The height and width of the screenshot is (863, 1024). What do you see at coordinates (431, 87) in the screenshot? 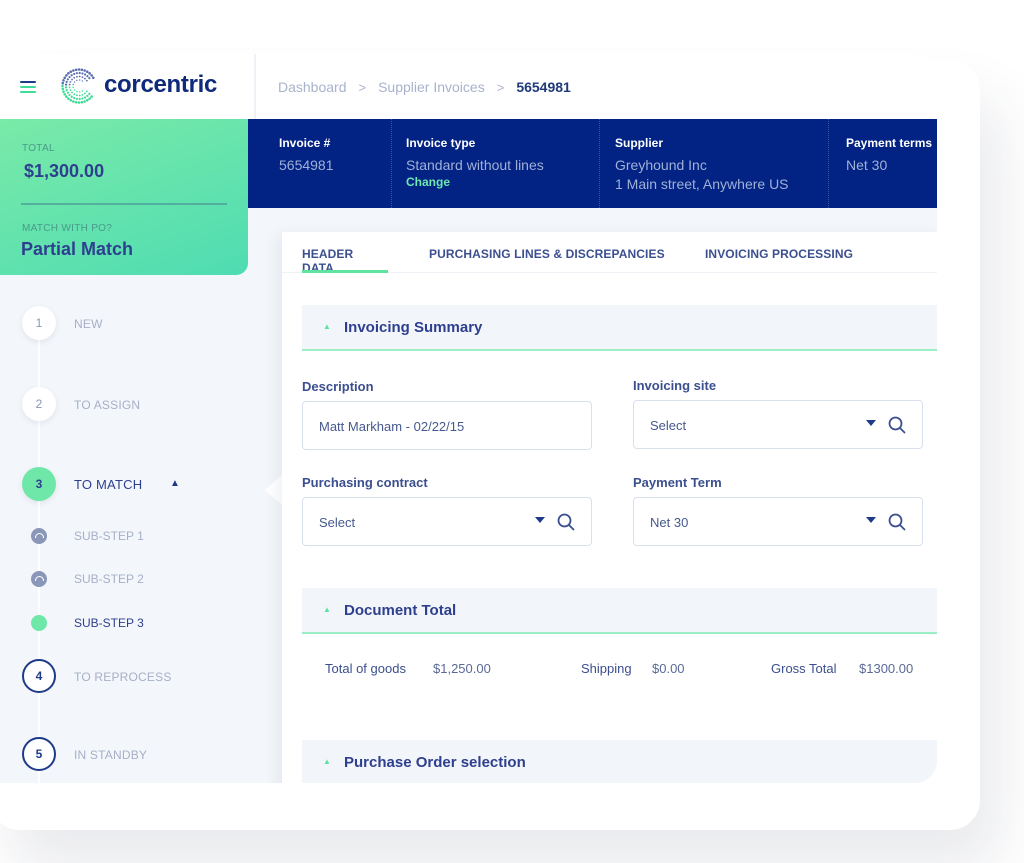
I see `breadcrumb-supplier-invoices: Supplier Invoices` at bounding box center [431, 87].